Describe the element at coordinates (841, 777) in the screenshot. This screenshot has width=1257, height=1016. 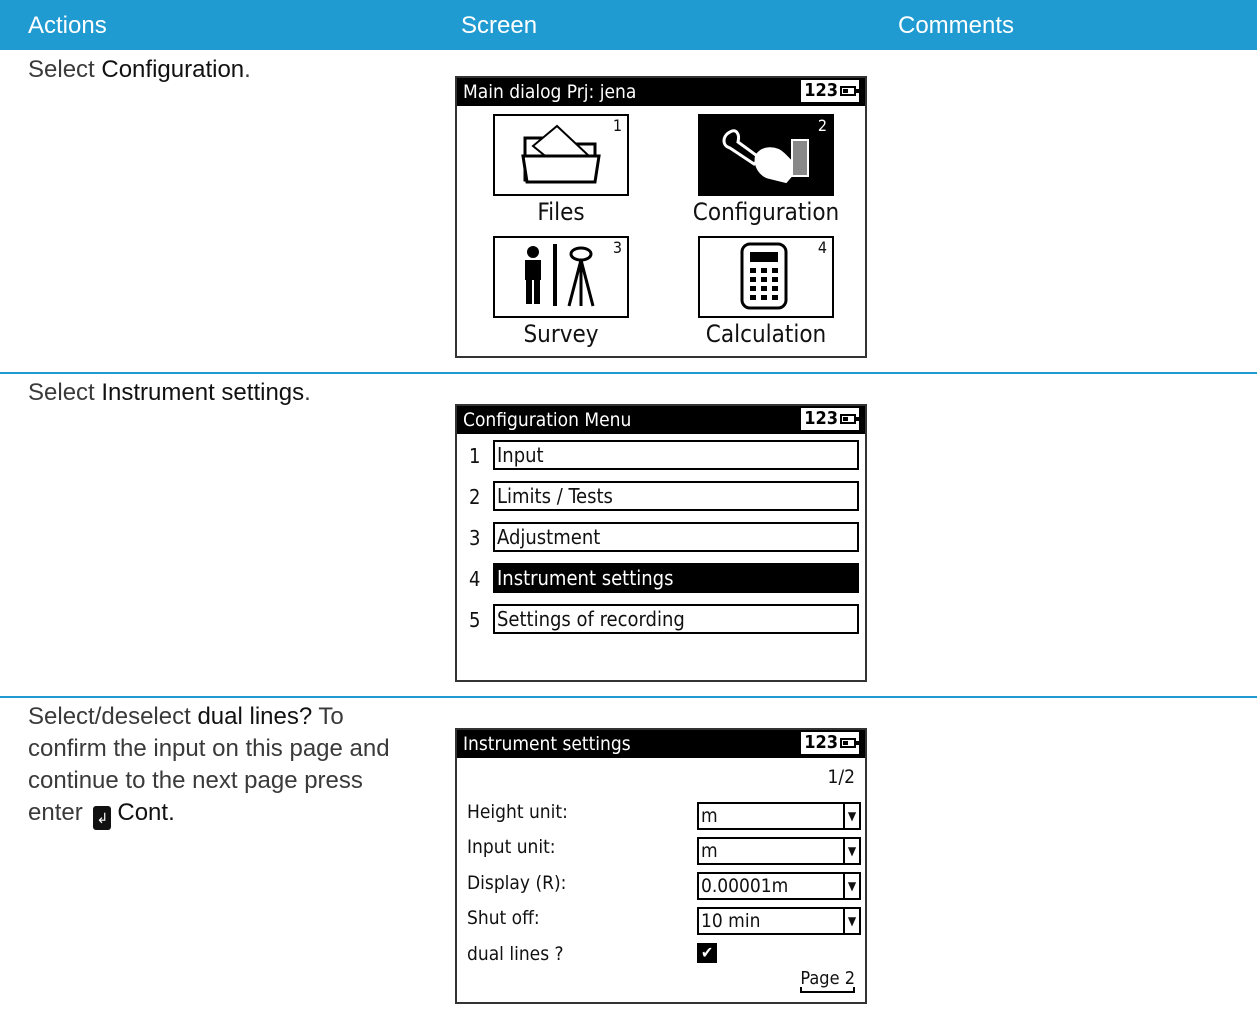
I see `page-indicator: 1/2` at that location.